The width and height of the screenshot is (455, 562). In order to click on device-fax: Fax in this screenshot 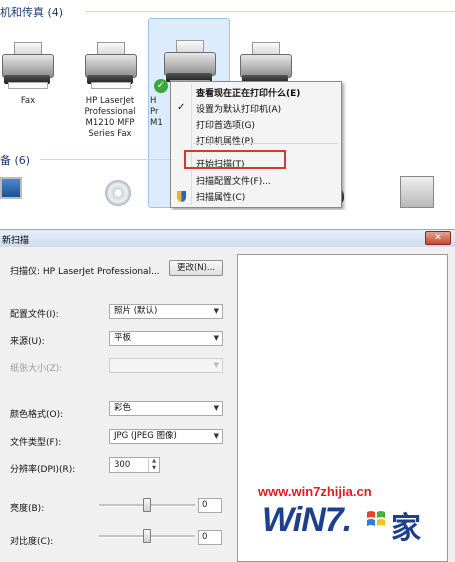, I will do `click(28, 101)`.